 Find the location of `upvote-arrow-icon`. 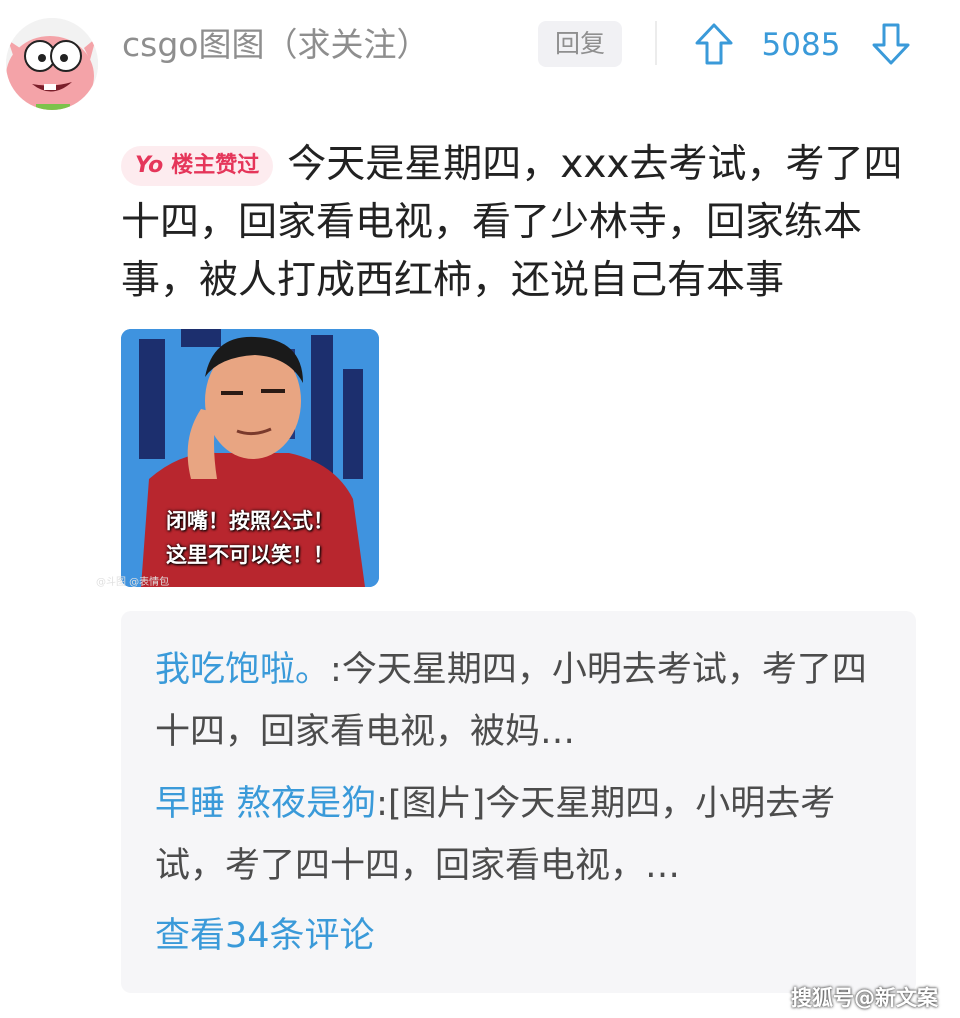

upvote-arrow-icon is located at coordinates (714, 44).